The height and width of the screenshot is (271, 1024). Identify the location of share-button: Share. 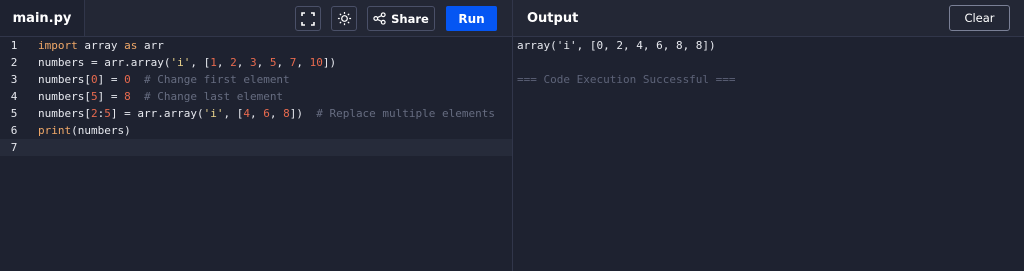
(401, 18).